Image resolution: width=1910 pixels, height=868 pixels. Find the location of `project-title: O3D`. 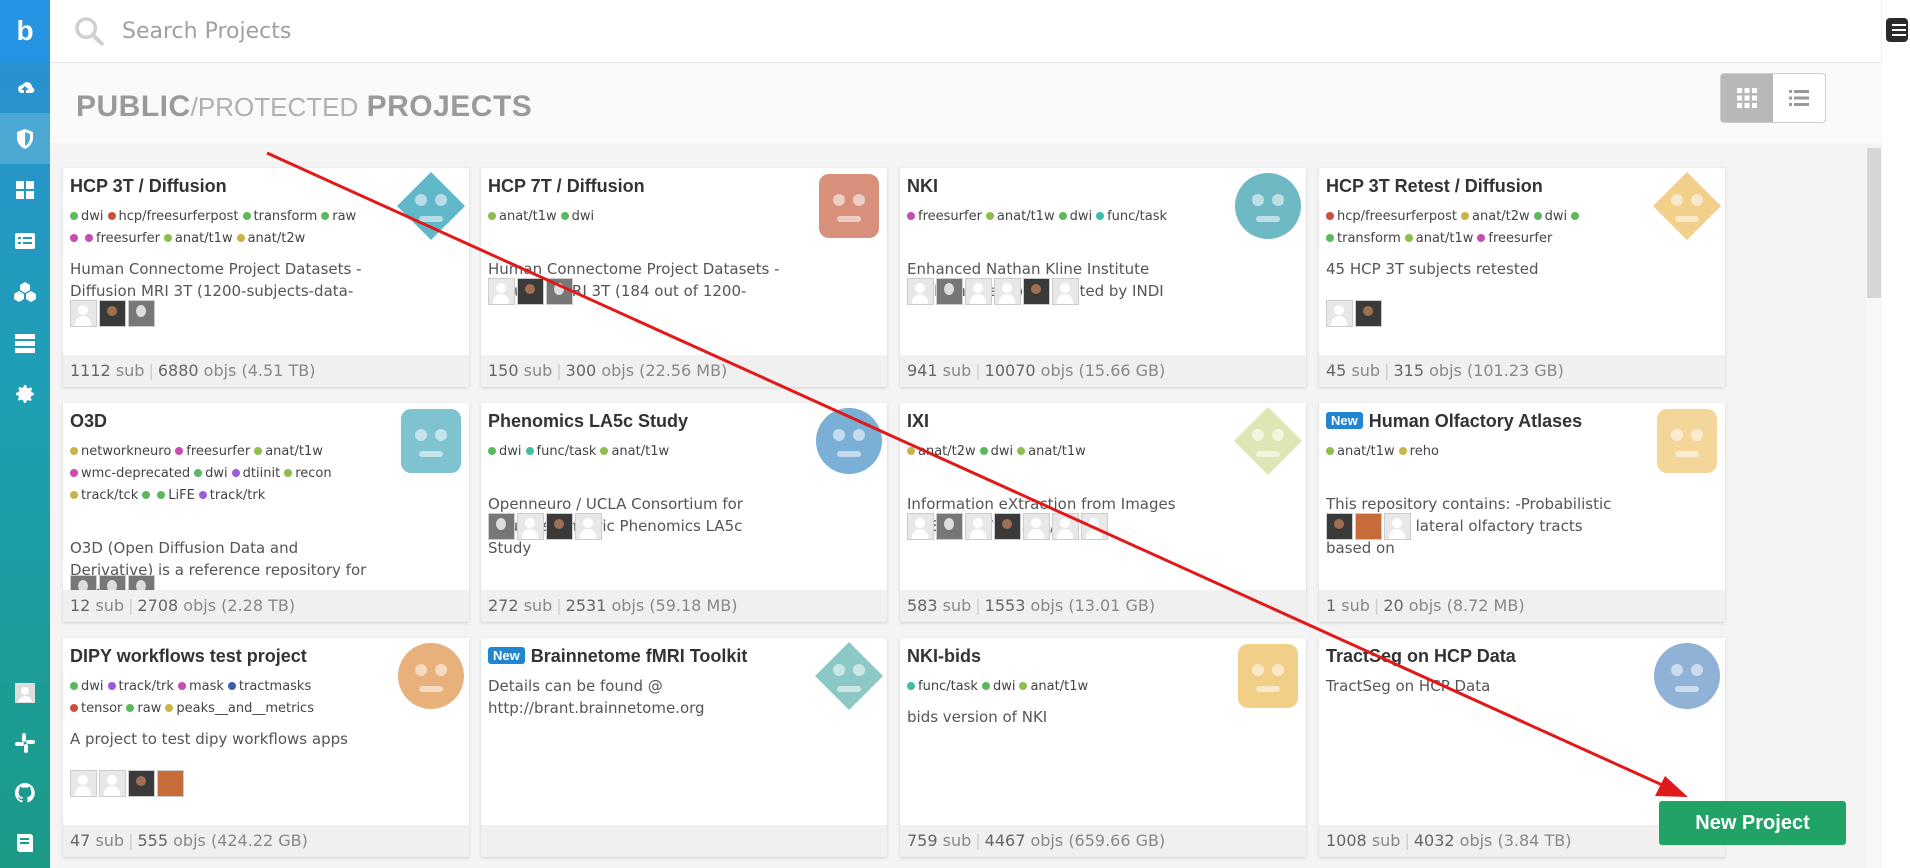

project-title: O3D is located at coordinates (88, 421).